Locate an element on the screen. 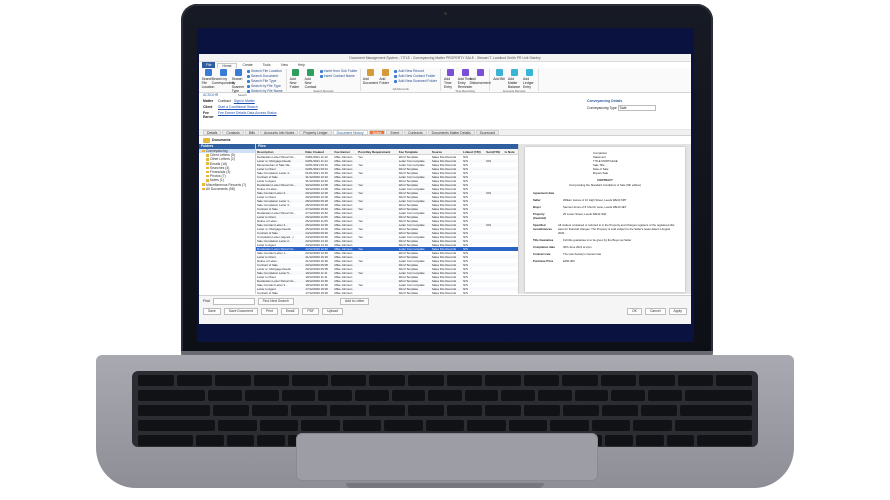 The width and height of the screenshot is (890, 500). ribbon-button: Add Matter Balance is located at coordinates (514, 79).